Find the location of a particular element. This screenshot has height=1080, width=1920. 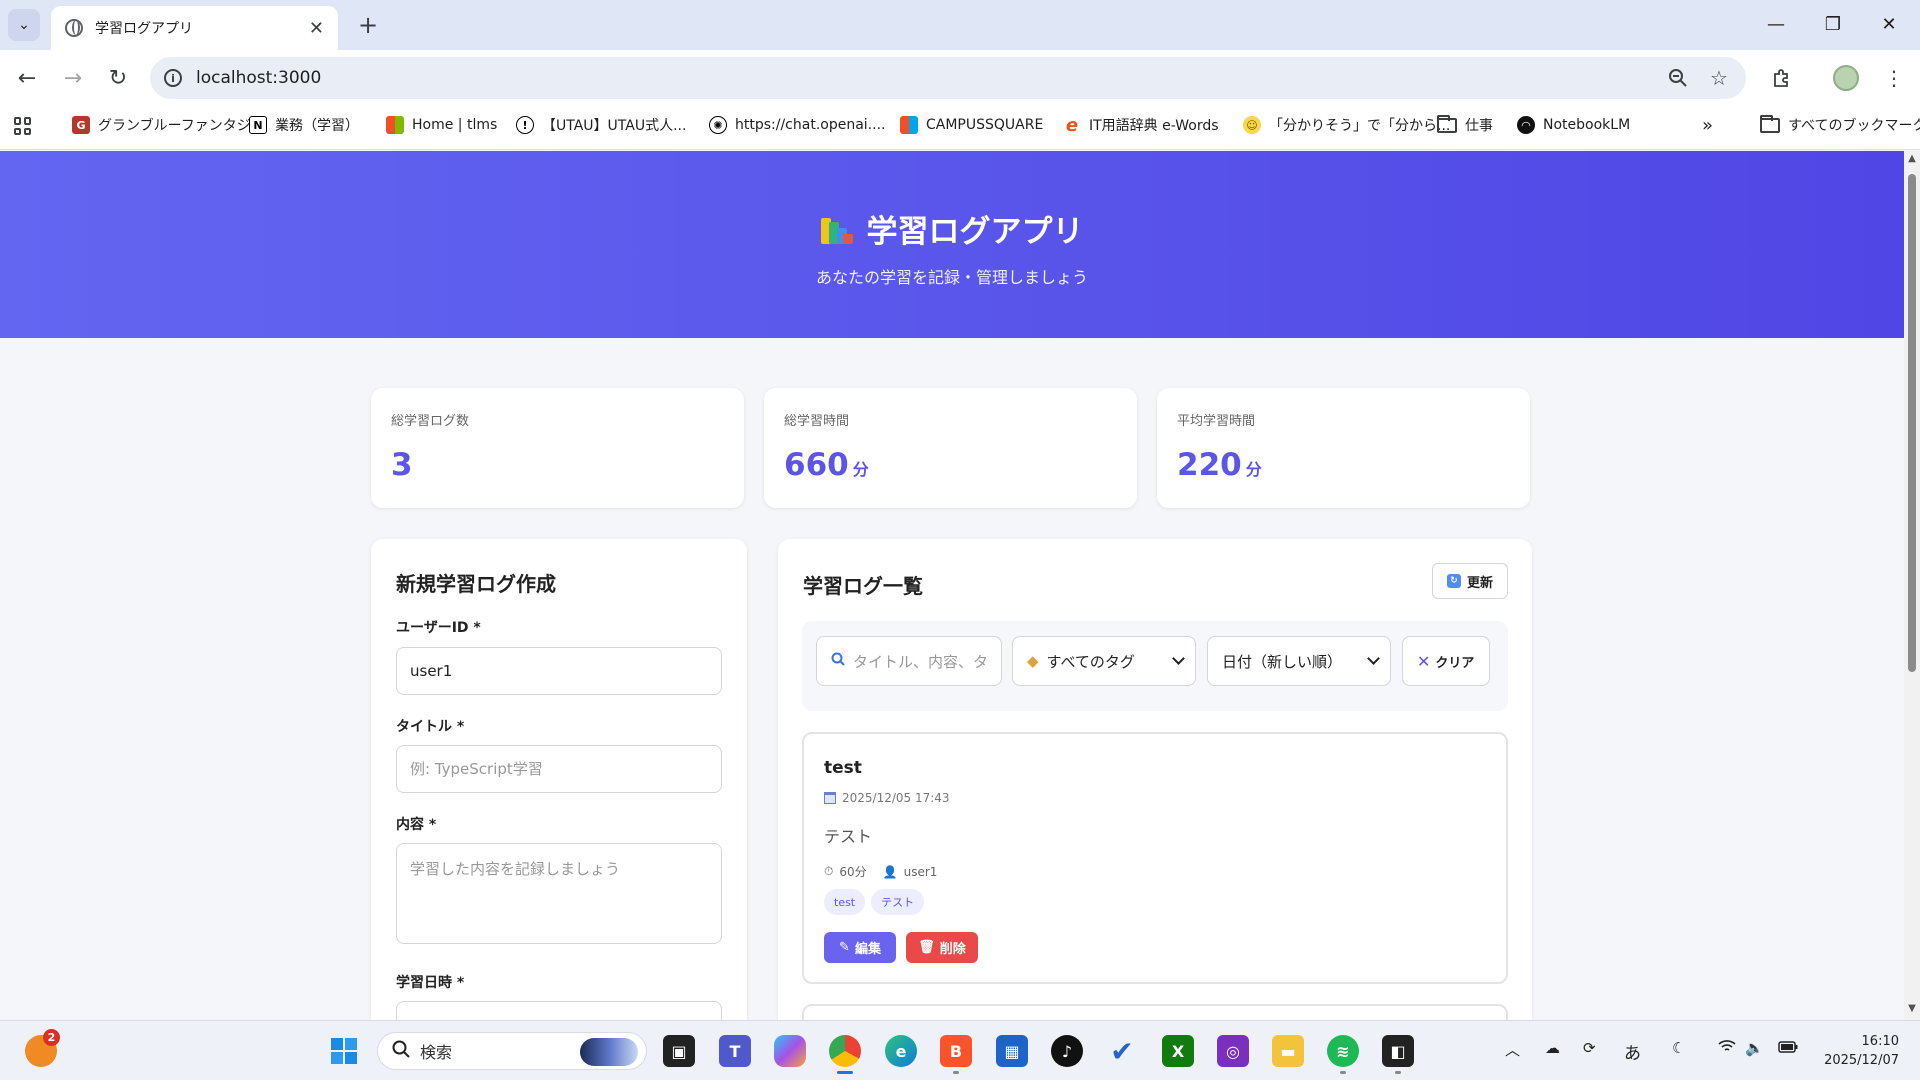

close-icon: ✕ is located at coordinates (1424, 661).